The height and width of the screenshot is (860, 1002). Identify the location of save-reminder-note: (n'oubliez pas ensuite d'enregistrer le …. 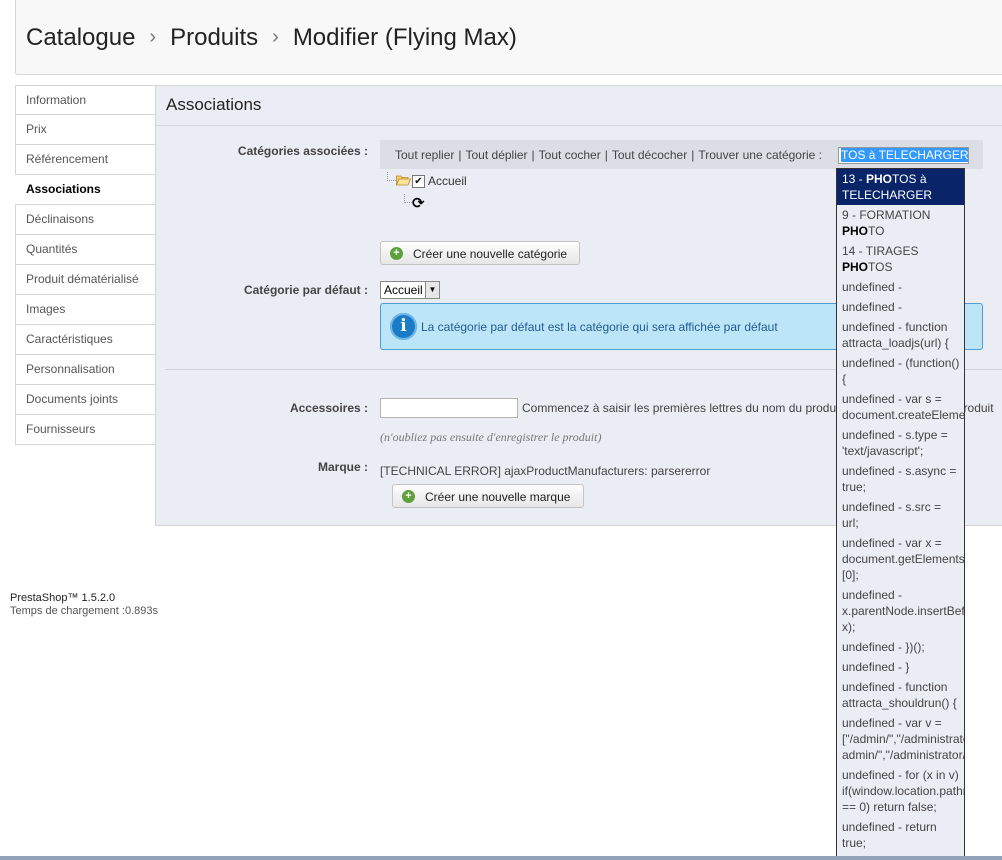
(491, 437).